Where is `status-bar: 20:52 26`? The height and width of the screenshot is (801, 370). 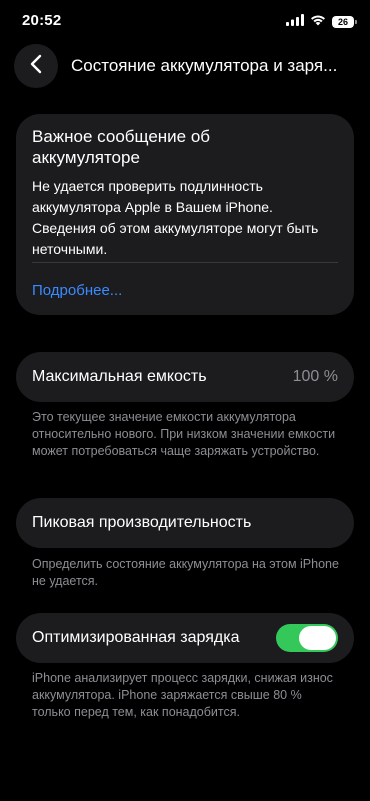 status-bar: 20:52 26 is located at coordinates (185, 22).